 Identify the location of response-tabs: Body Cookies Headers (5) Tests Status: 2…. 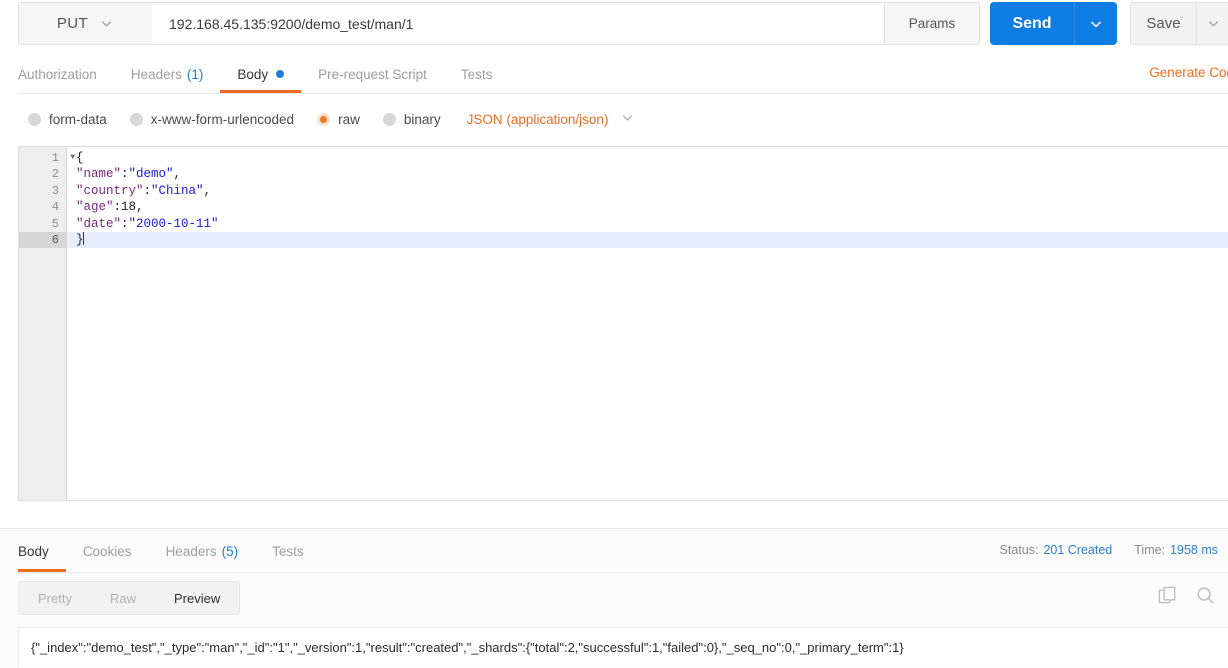
(623, 552).